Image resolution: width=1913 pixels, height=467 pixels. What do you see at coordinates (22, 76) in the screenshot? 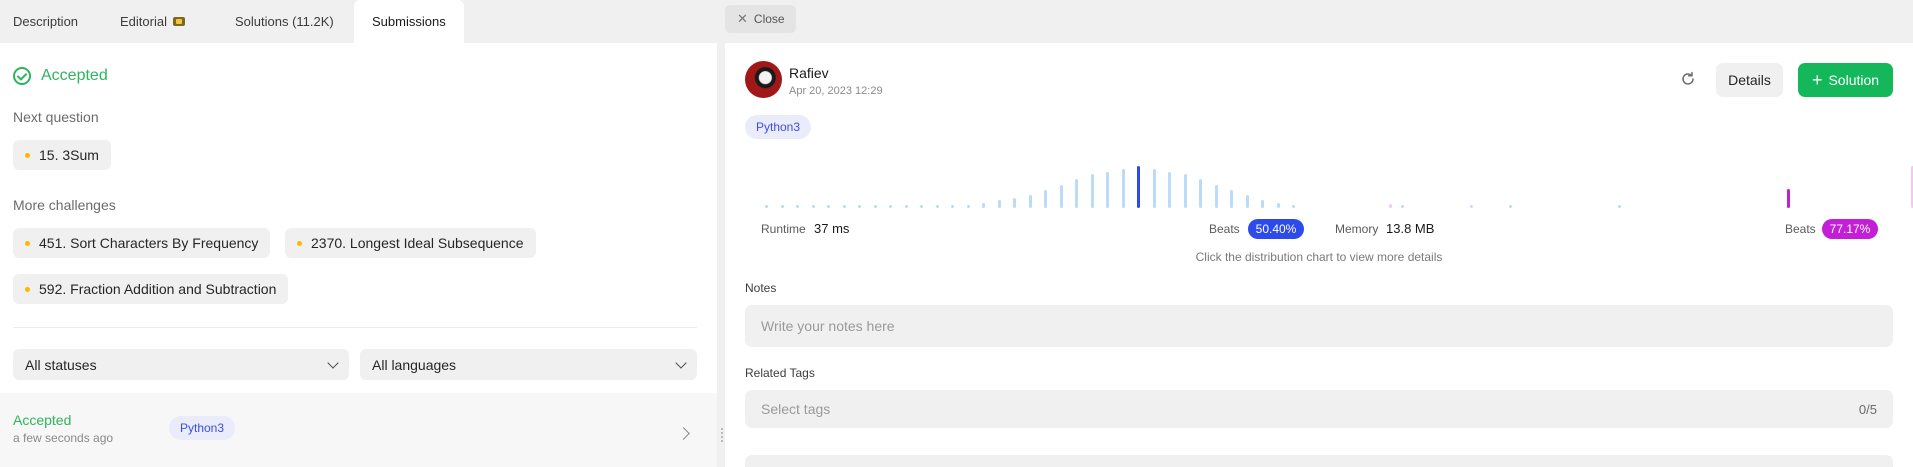
I see `check-circle-icon` at bounding box center [22, 76].